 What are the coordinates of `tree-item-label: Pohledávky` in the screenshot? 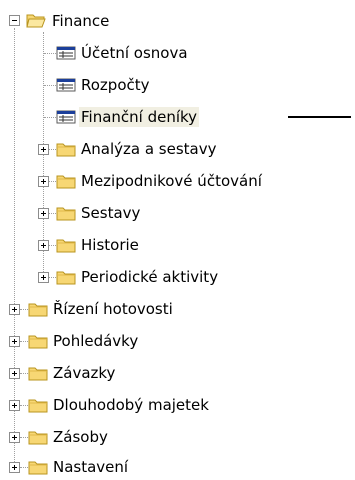 It's located at (96, 341).